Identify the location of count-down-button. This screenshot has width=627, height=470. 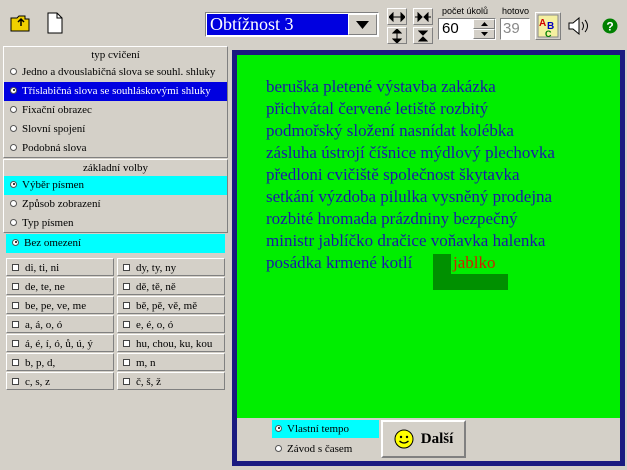
(484, 34).